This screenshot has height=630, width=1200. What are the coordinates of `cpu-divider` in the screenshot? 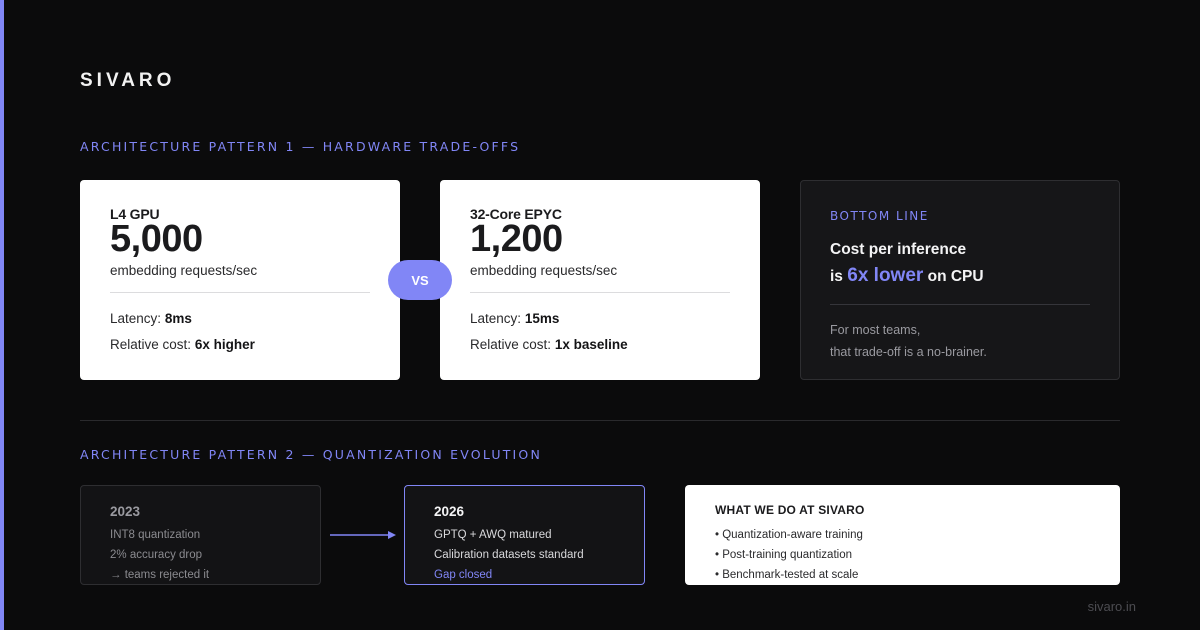 It's located at (600, 292).